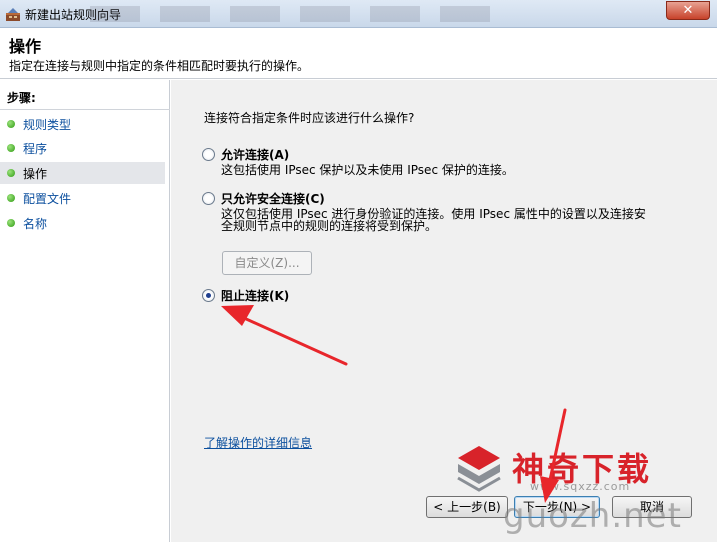  I want to click on step-label: 配置文件, so click(47, 199).